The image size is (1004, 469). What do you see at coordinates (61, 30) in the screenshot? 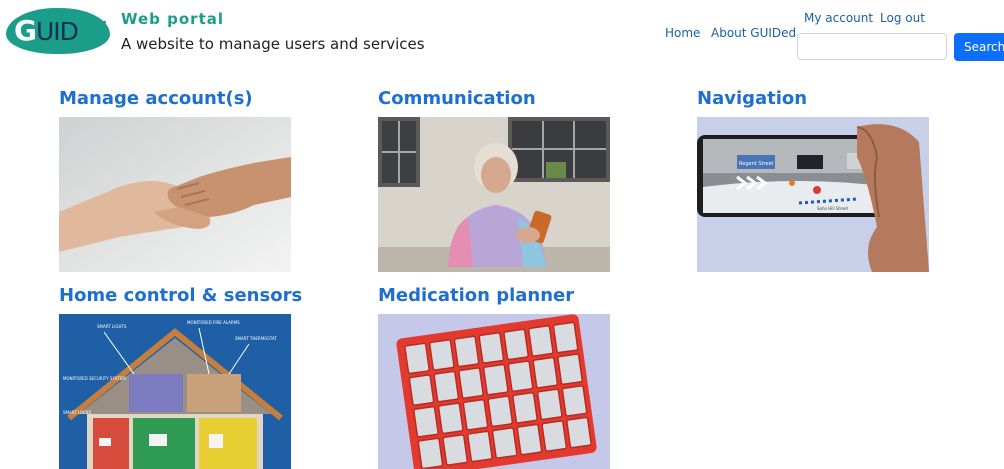
I see `logo-text: GUIDed` at bounding box center [61, 30].